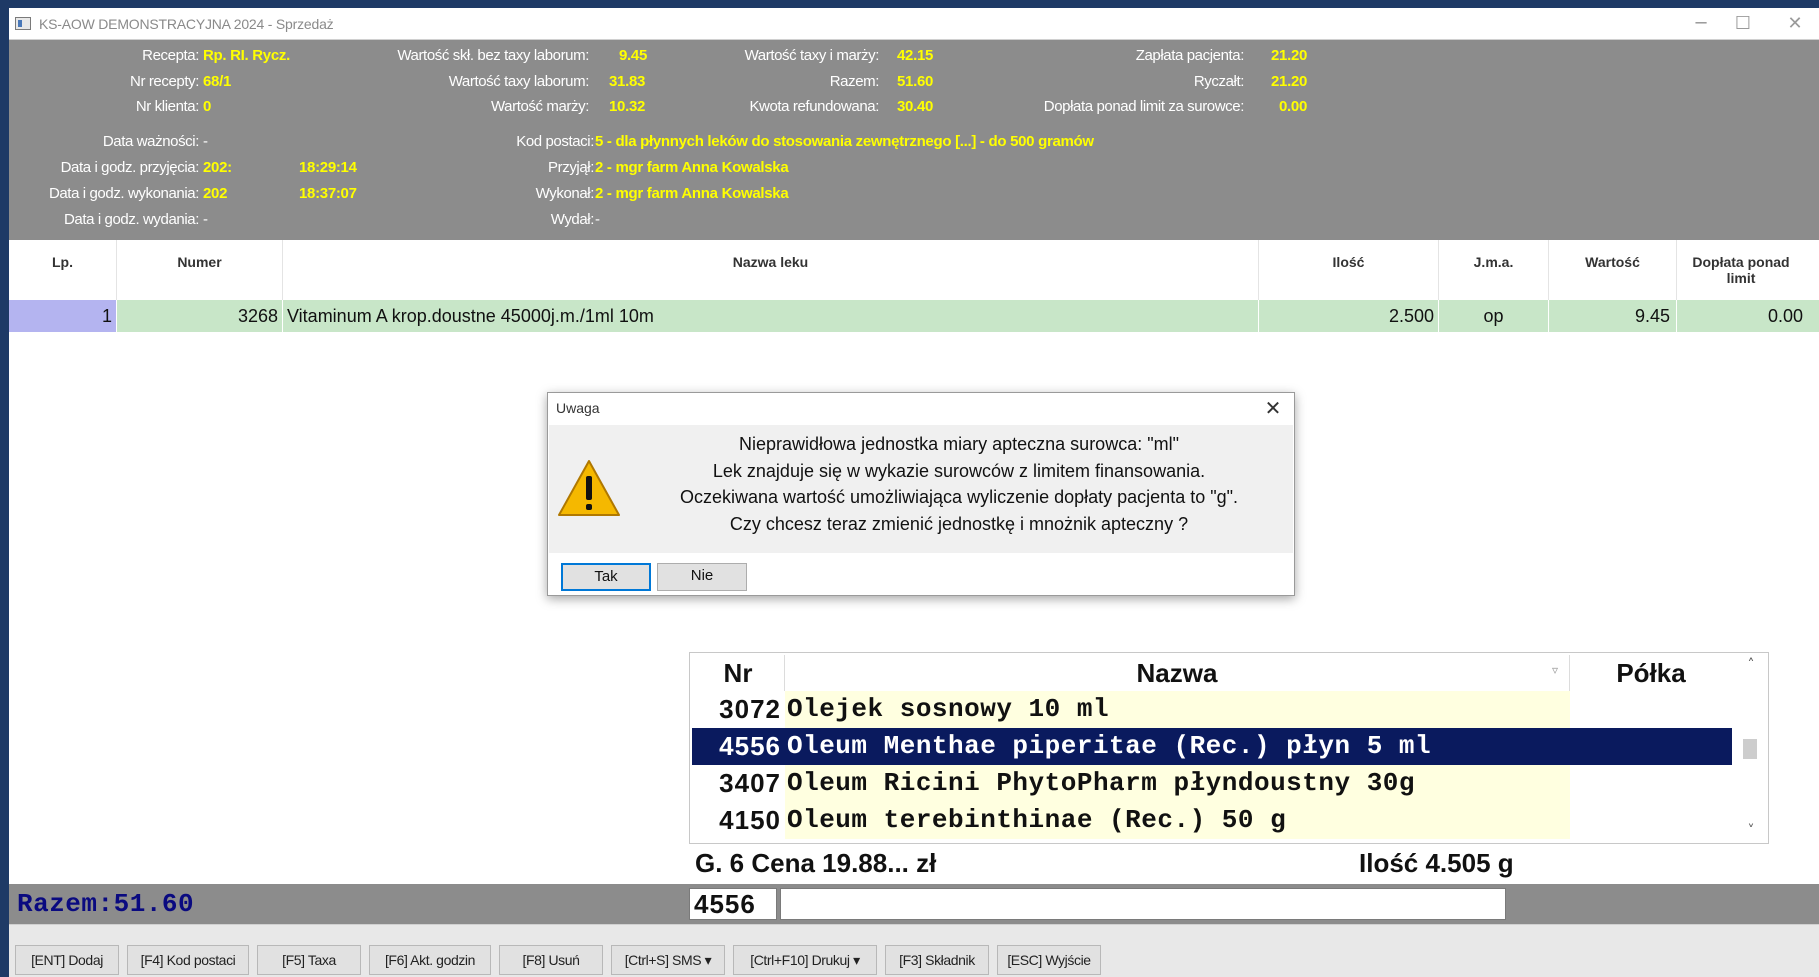 This screenshot has width=1819, height=977. Describe the element at coordinates (1613, 270) in the screenshot. I see `column-header-wartosc: Wartość` at that location.